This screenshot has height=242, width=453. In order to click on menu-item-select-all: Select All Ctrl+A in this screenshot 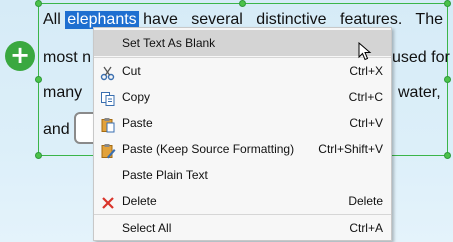, I will do `click(242, 228)`.